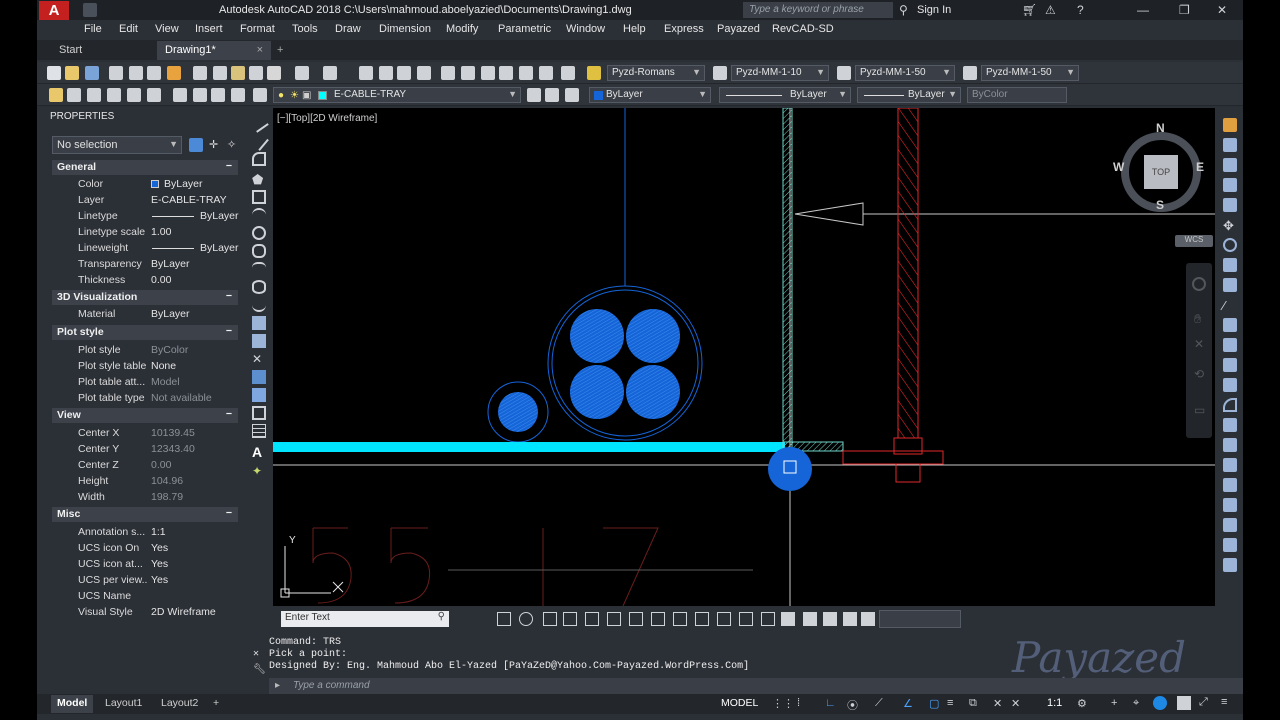  I want to click on snap-mode-icon: ⁞, so click(798, 703).